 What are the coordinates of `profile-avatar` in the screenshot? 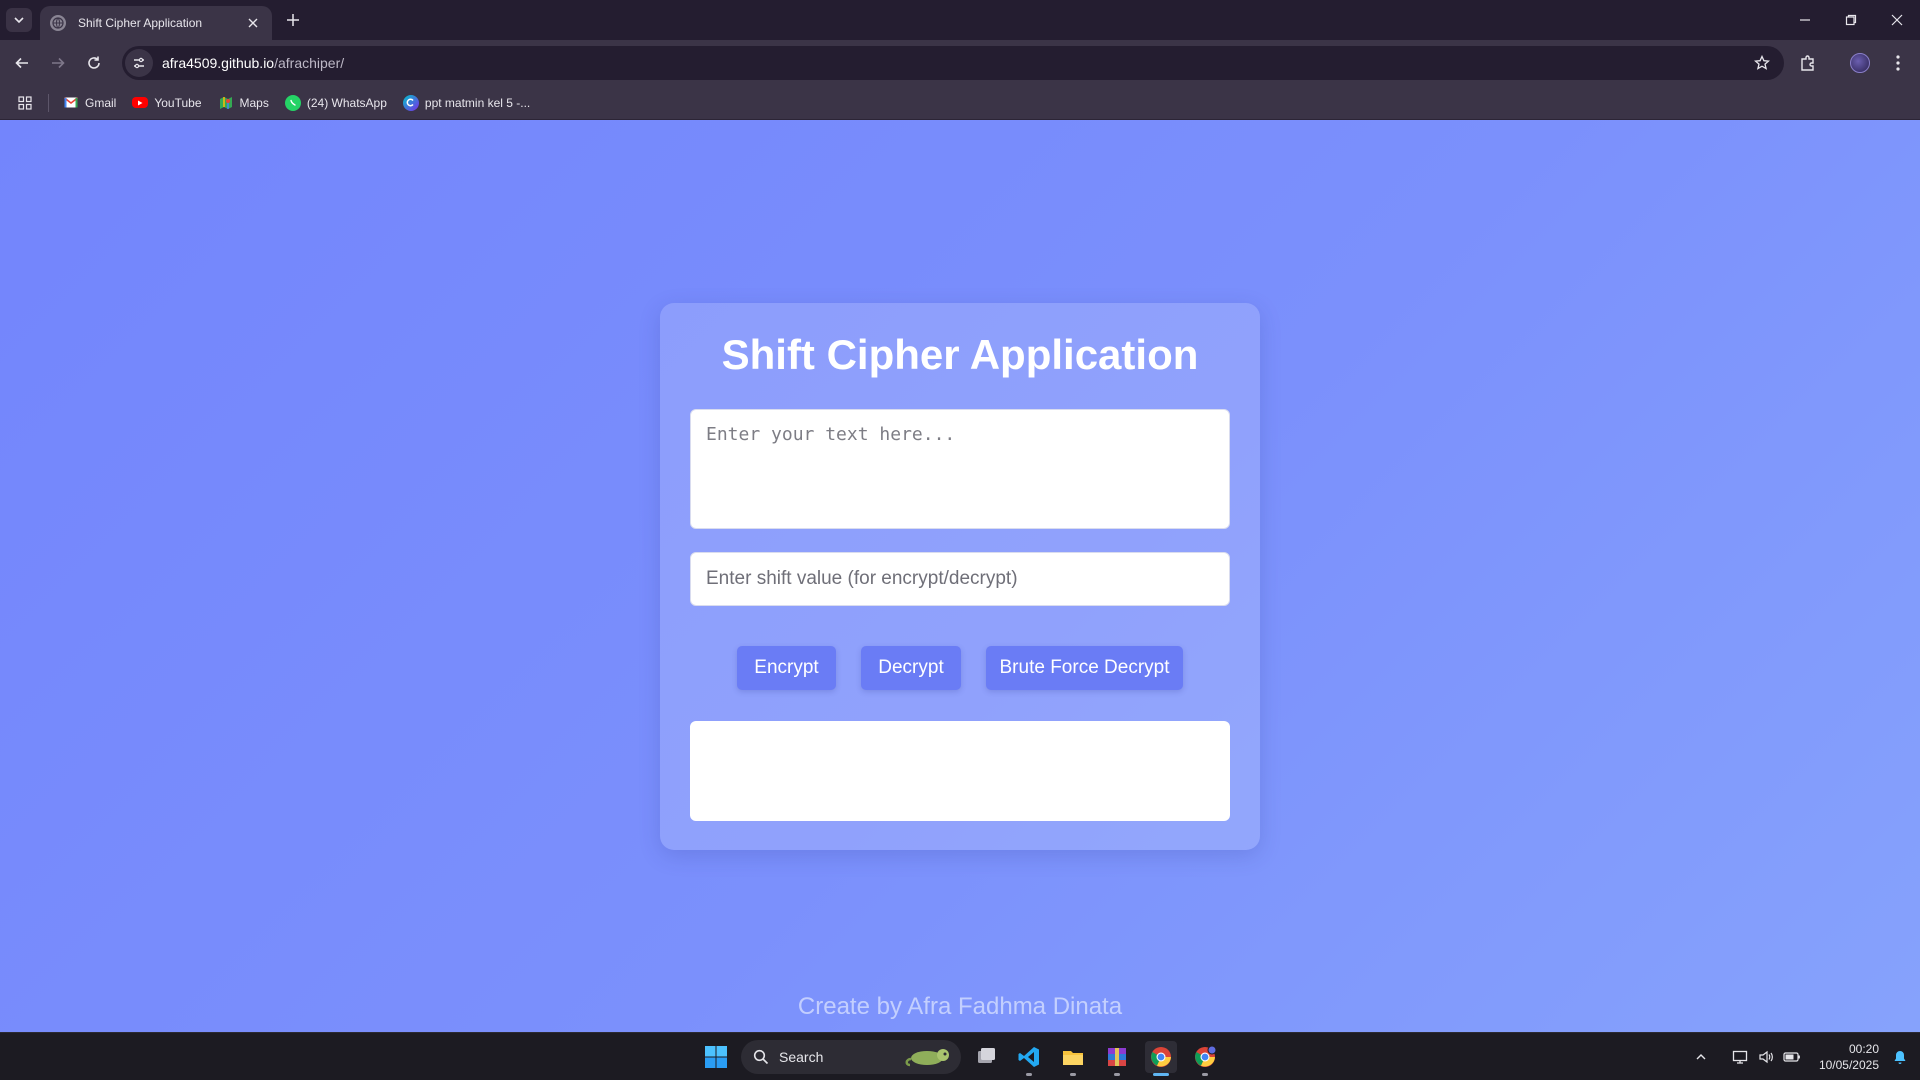 It's located at (1860, 63).